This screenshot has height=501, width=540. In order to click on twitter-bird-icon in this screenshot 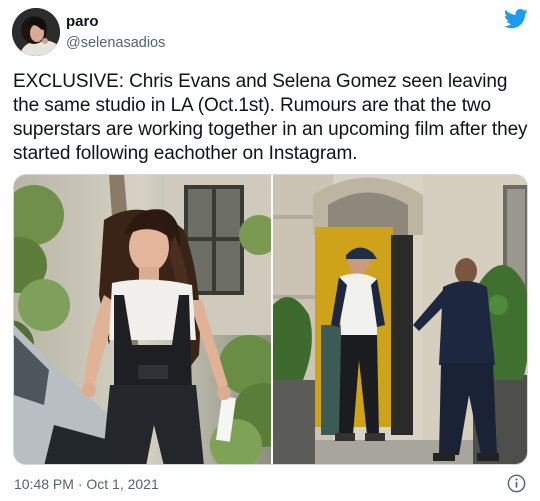, I will do `click(516, 19)`.